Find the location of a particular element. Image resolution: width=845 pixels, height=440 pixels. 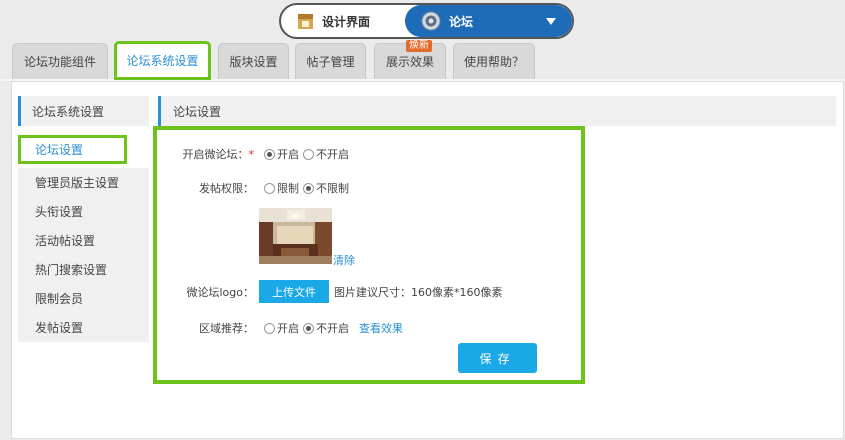

tab-help: 使用帮助？ is located at coordinates (494, 61).